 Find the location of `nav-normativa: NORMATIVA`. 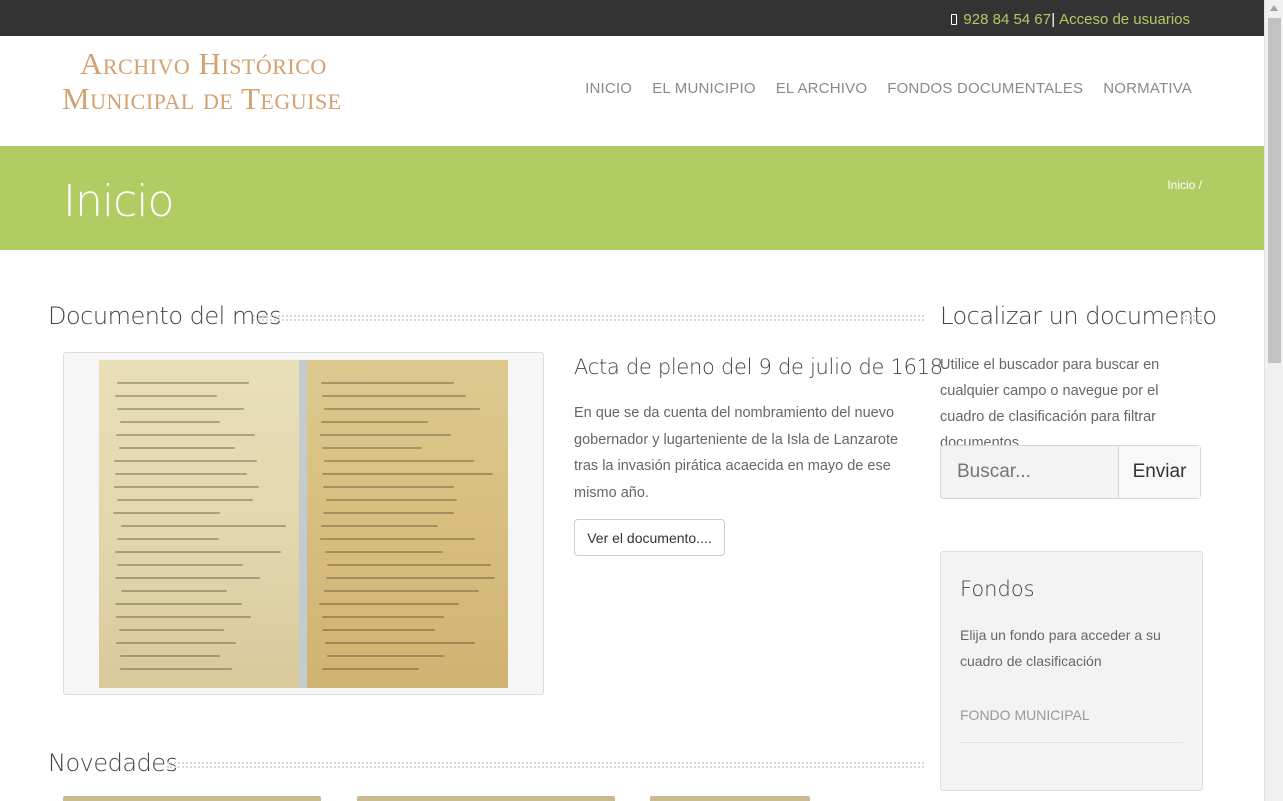

nav-normativa: NORMATIVA is located at coordinates (1147, 88).